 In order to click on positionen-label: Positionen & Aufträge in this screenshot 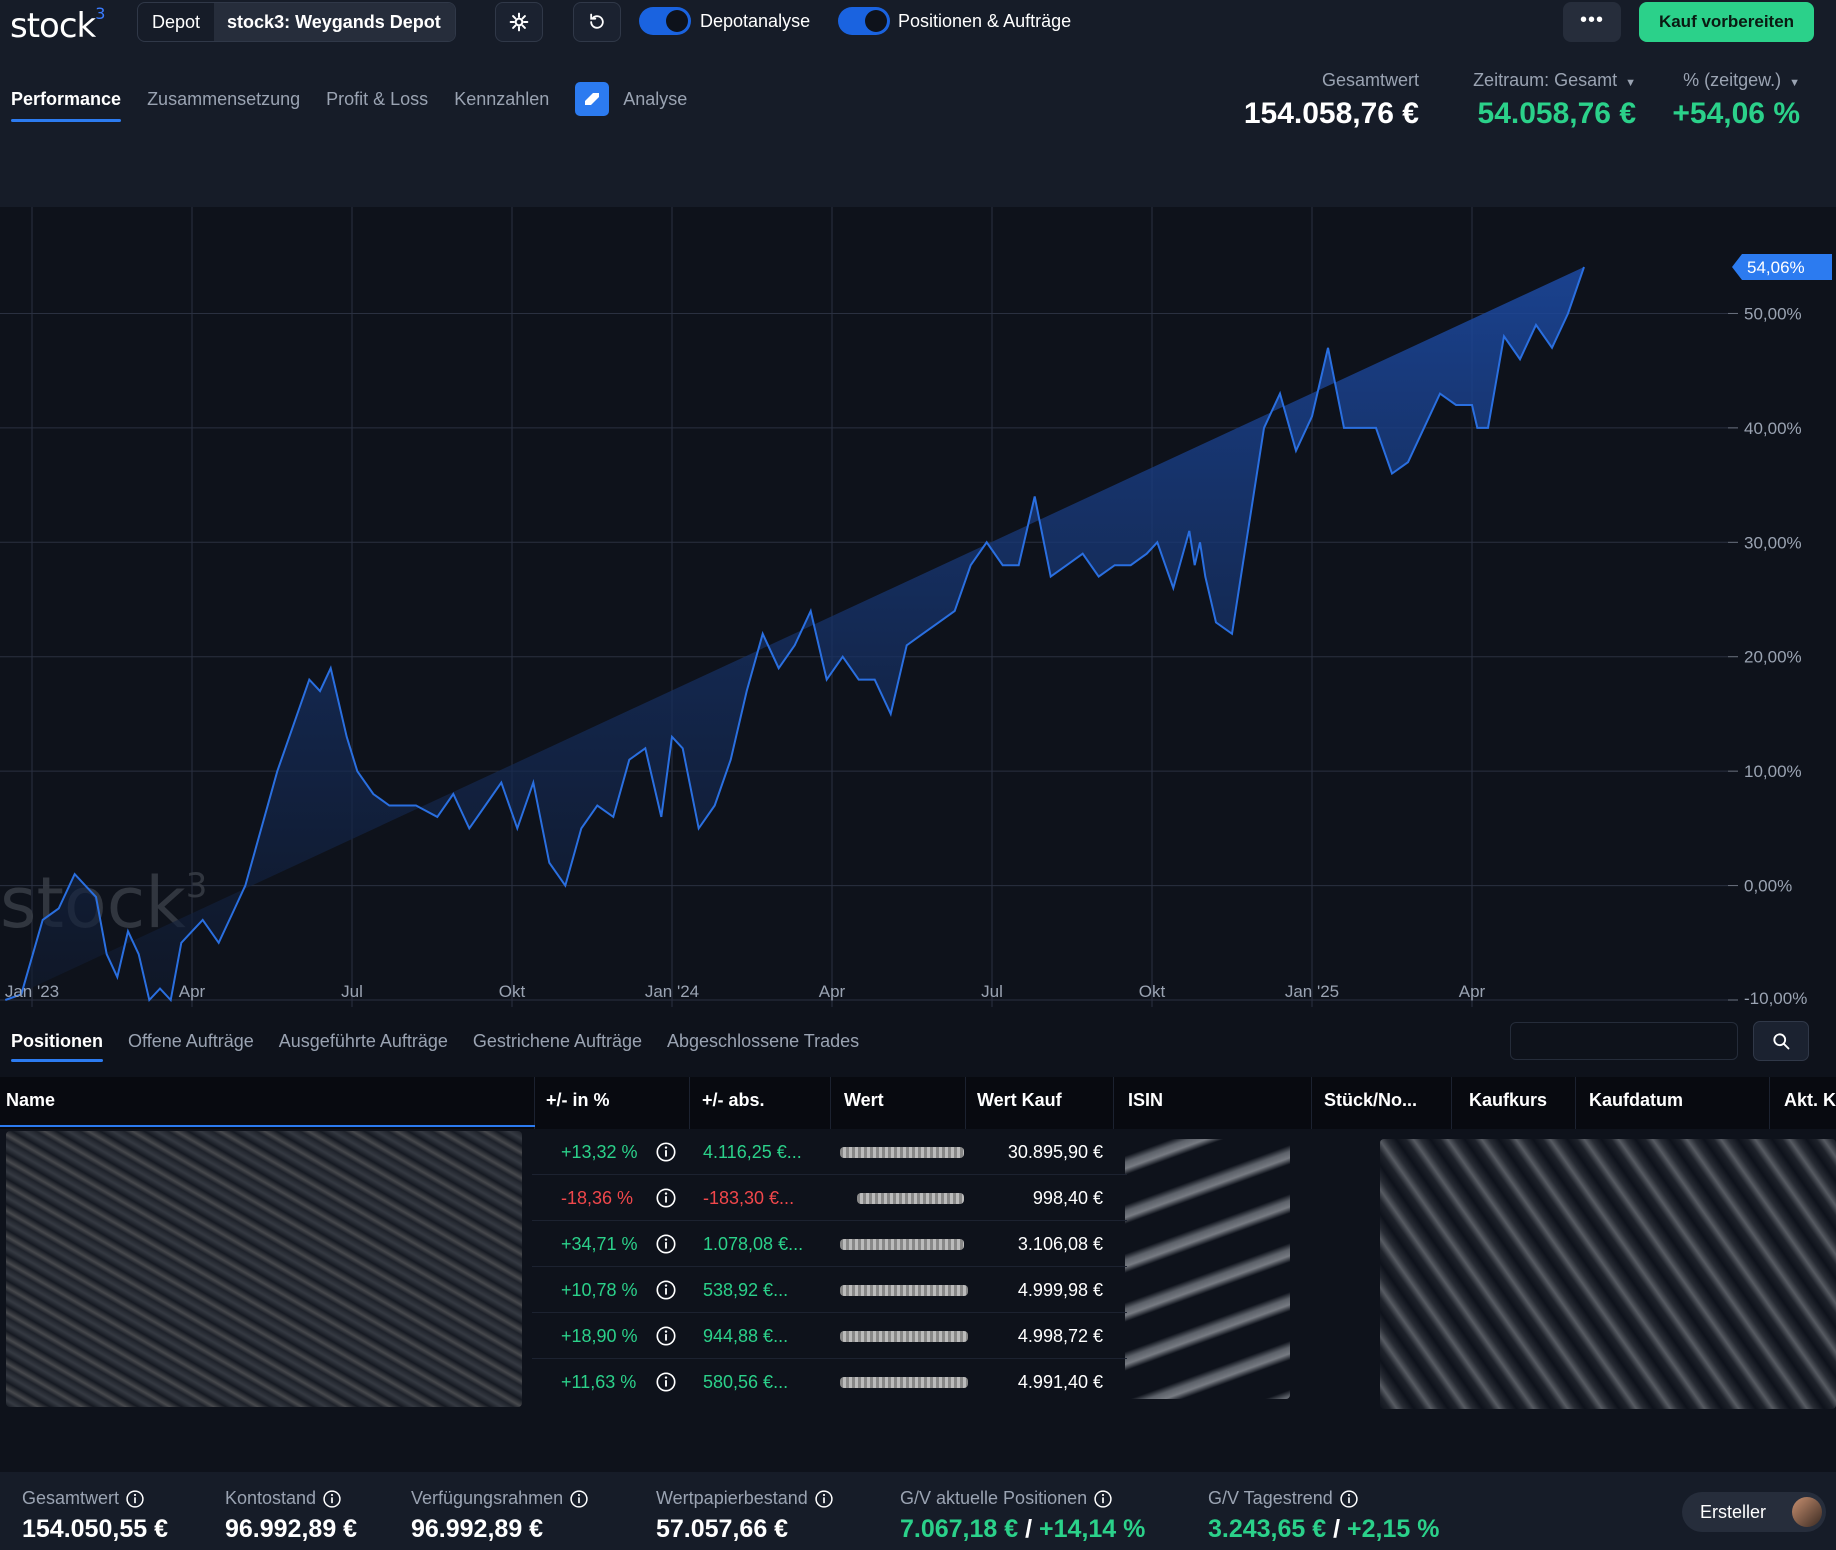, I will do `click(985, 21)`.